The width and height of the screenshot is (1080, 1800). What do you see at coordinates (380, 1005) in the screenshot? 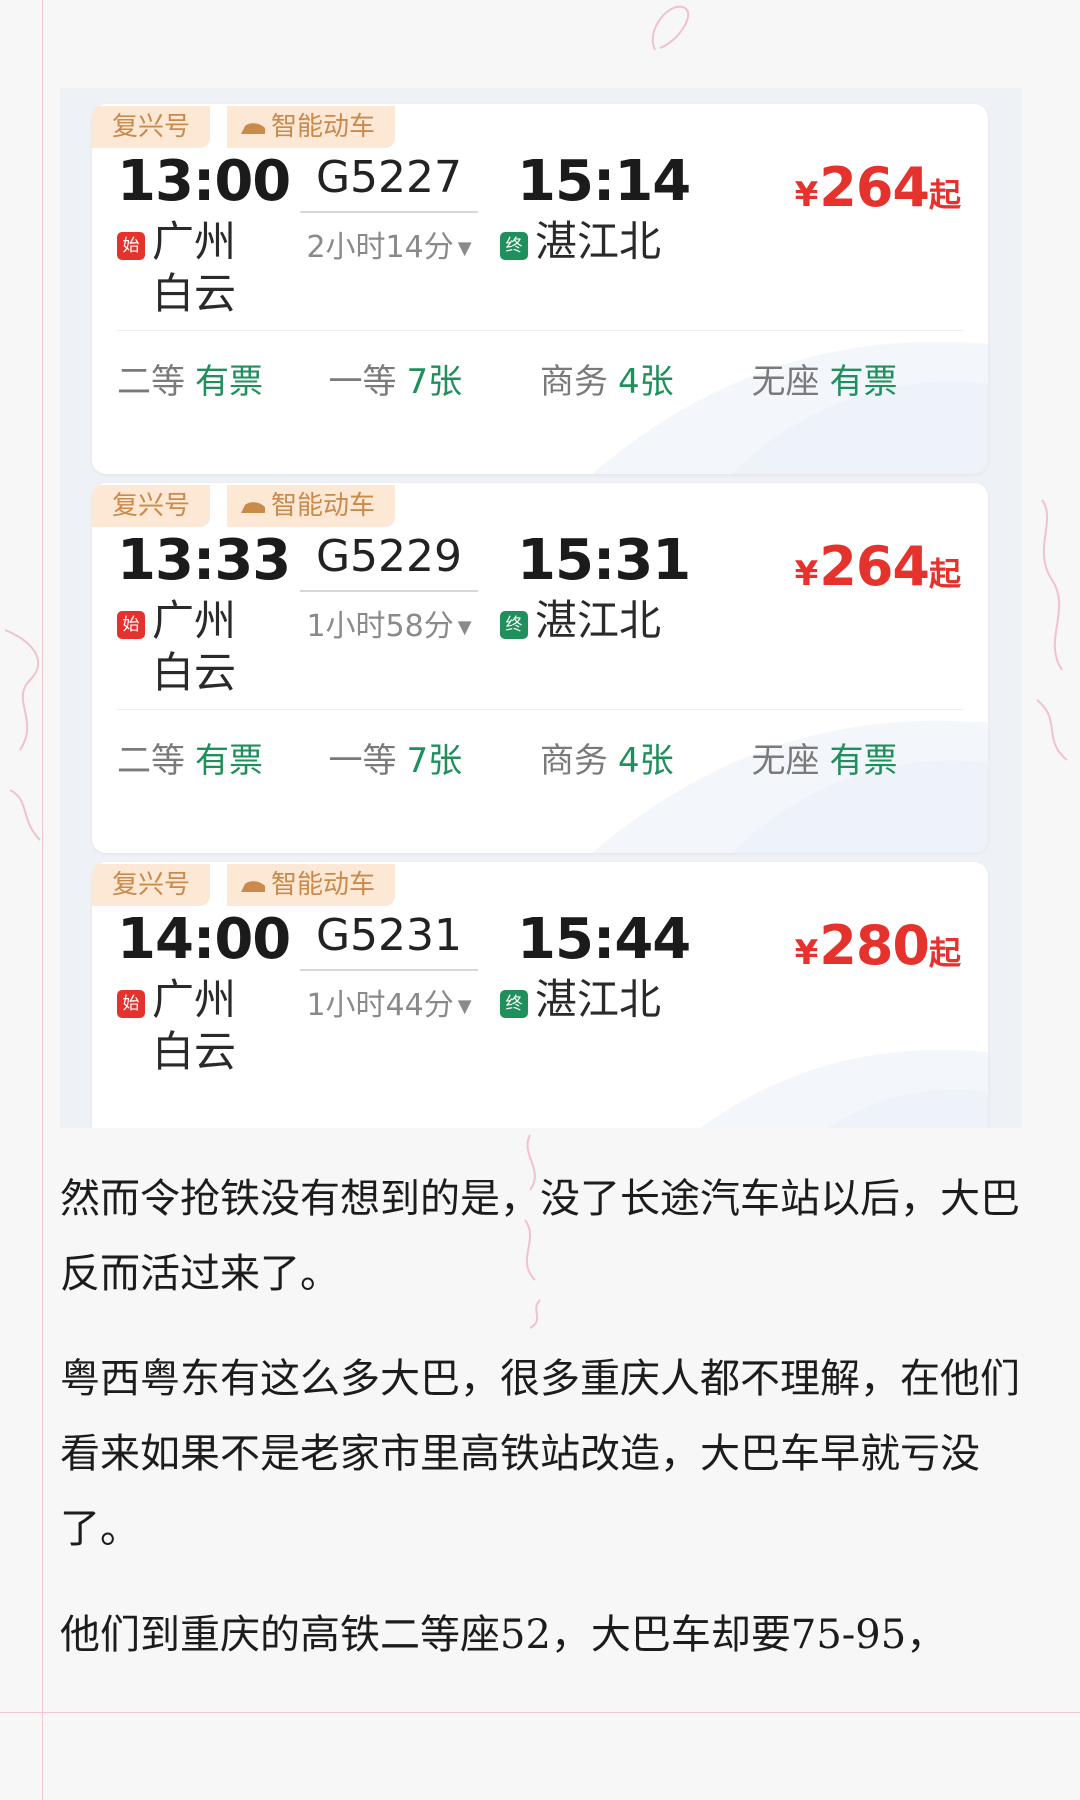
I see `duration-text: 1小时44分` at bounding box center [380, 1005].